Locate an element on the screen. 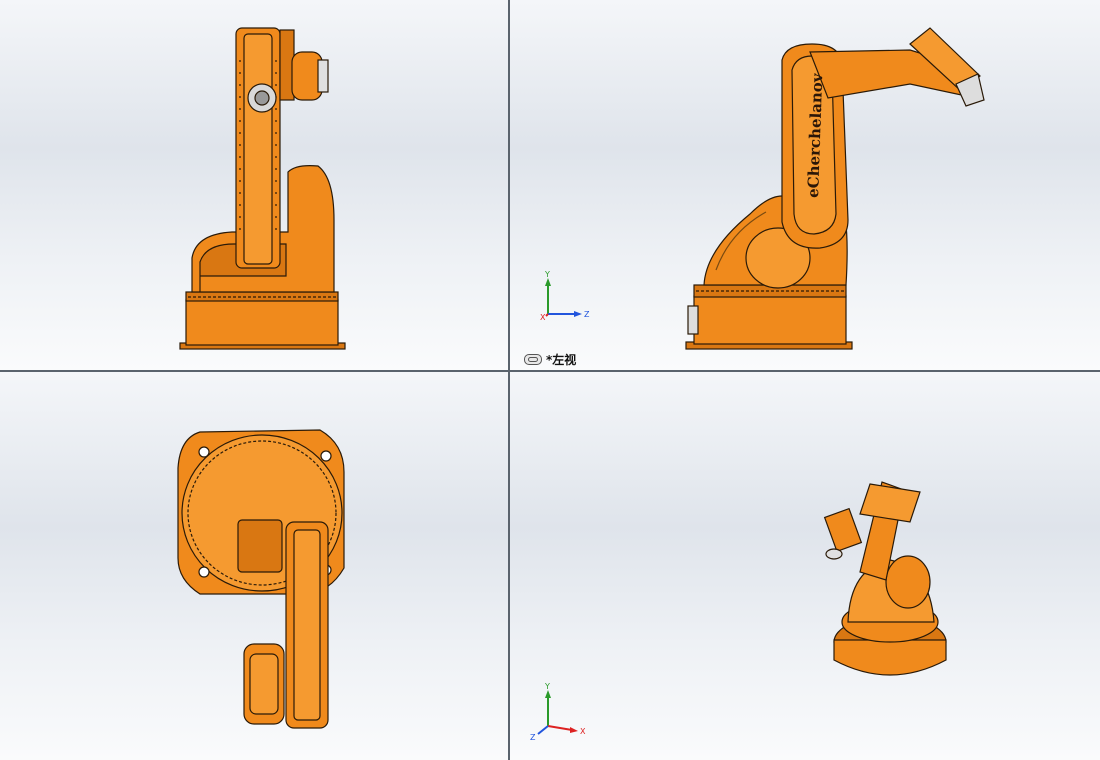 The width and height of the screenshot is (1100, 760). coordinate-triad-icon: Y X Z is located at coordinates (558, 712).